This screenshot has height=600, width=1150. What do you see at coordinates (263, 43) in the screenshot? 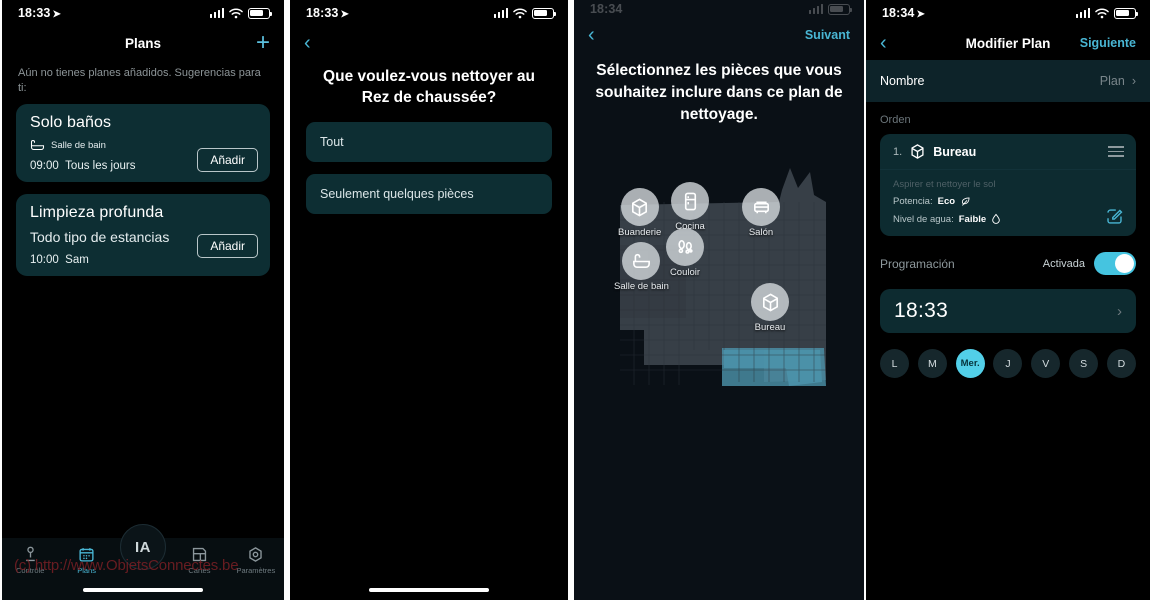
I see `add-plan-button: +` at bounding box center [263, 43].